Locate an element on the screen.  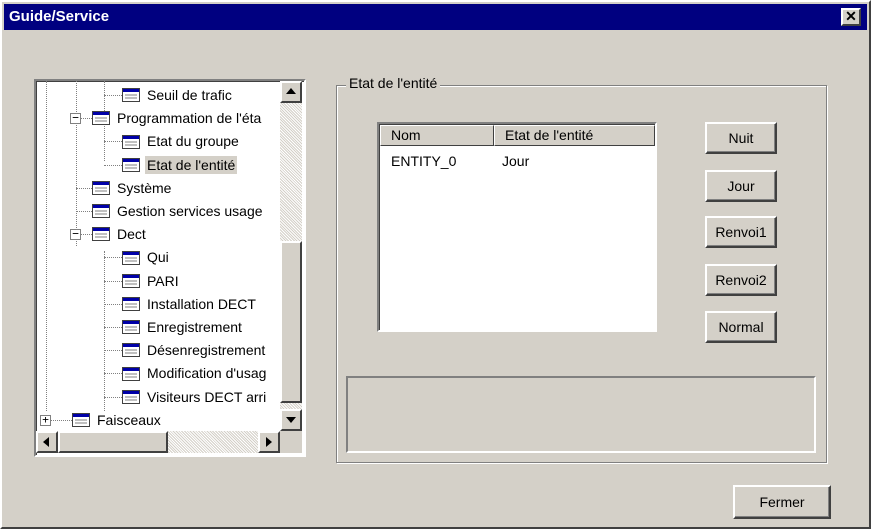
tree-item: Etat du groupe is located at coordinates (181, 141).